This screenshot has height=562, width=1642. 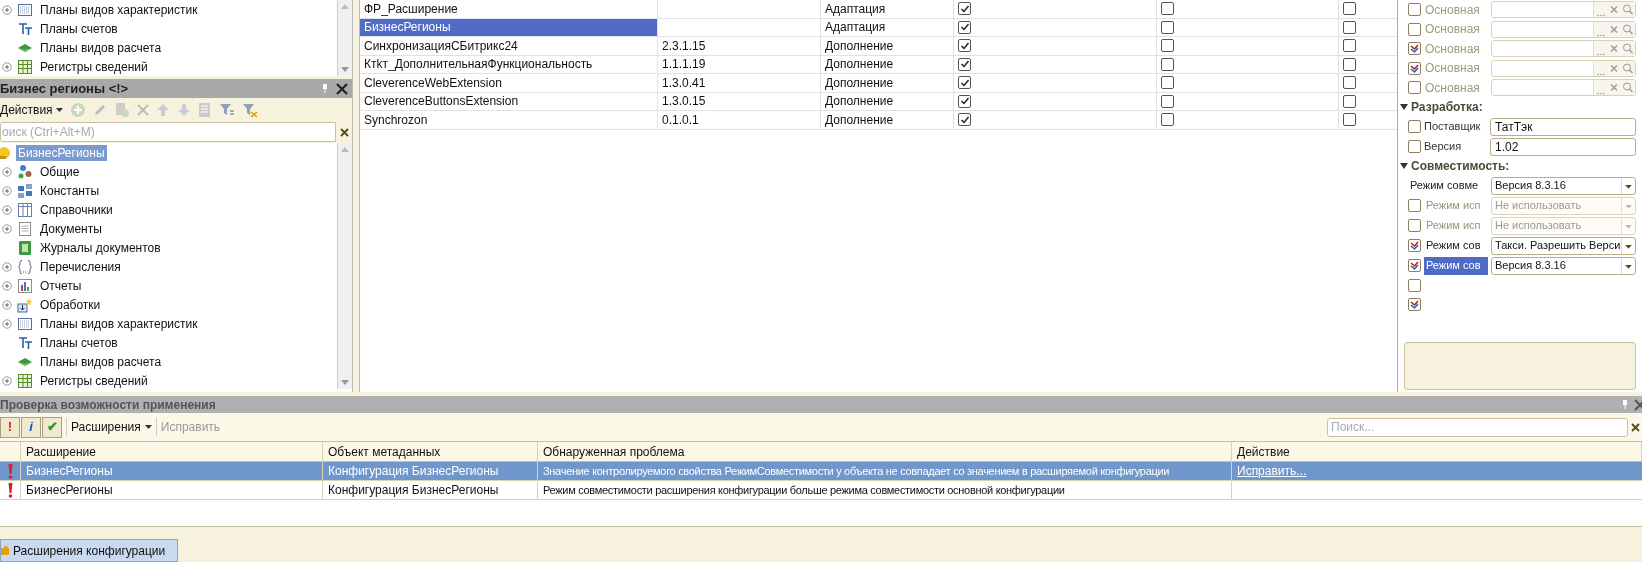 What do you see at coordinates (1437, 451) in the screenshot?
I see `column-header: Действие` at bounding box center [1437, 451].